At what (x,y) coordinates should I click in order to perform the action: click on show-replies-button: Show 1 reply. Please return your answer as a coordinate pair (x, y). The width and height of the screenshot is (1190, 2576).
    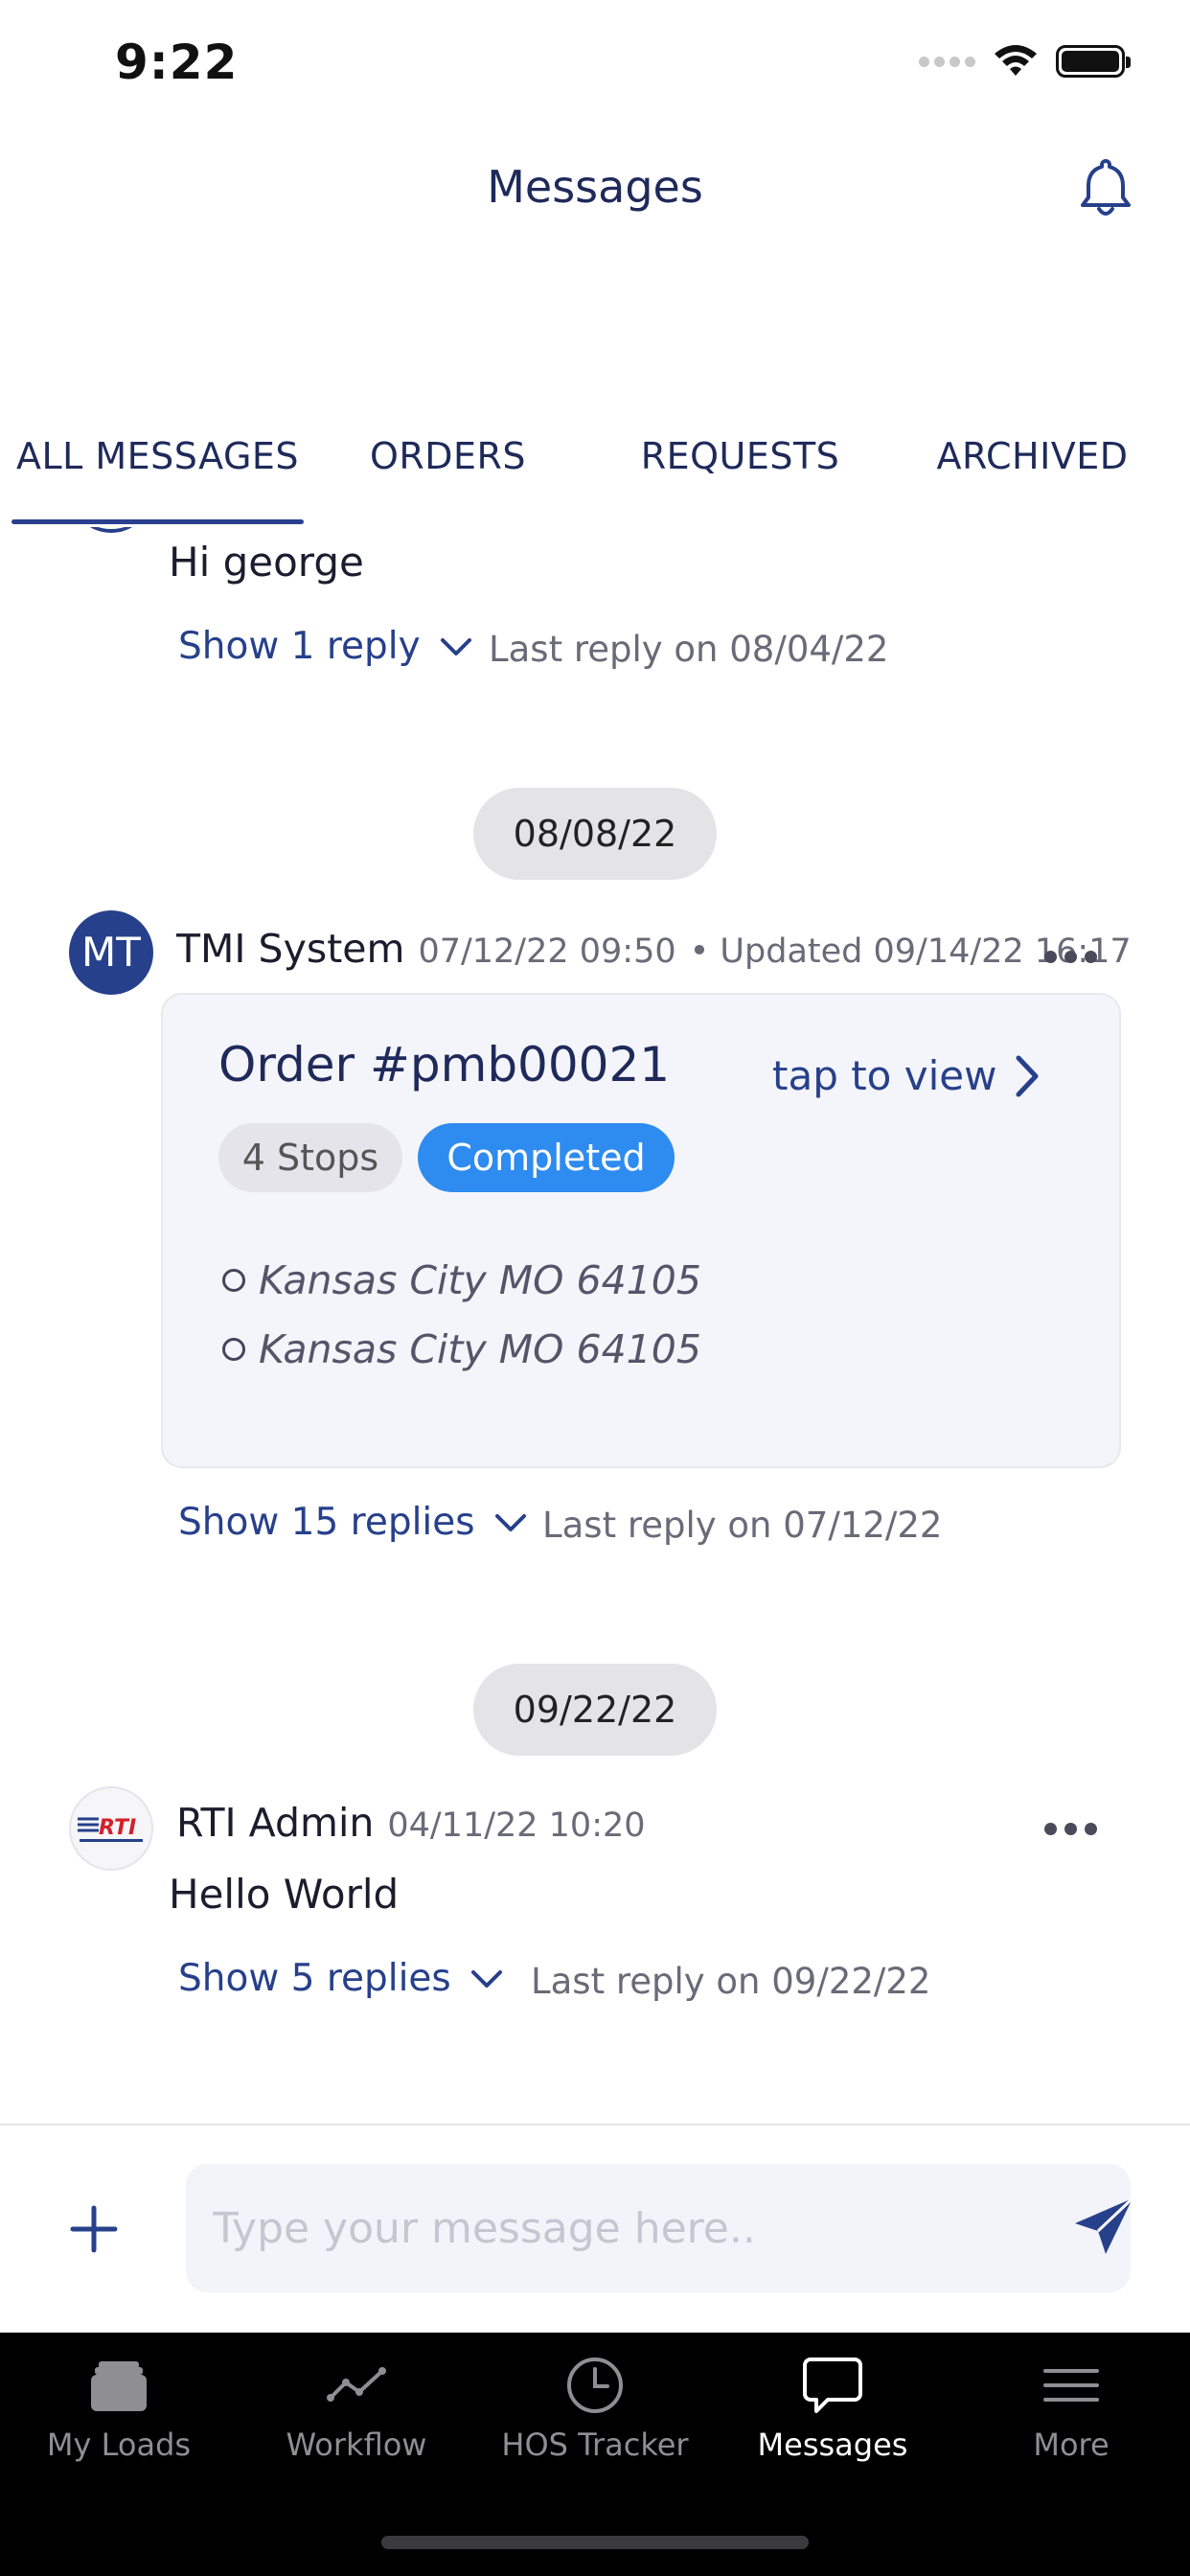
    Looking at the image, I should click on (325, 646).